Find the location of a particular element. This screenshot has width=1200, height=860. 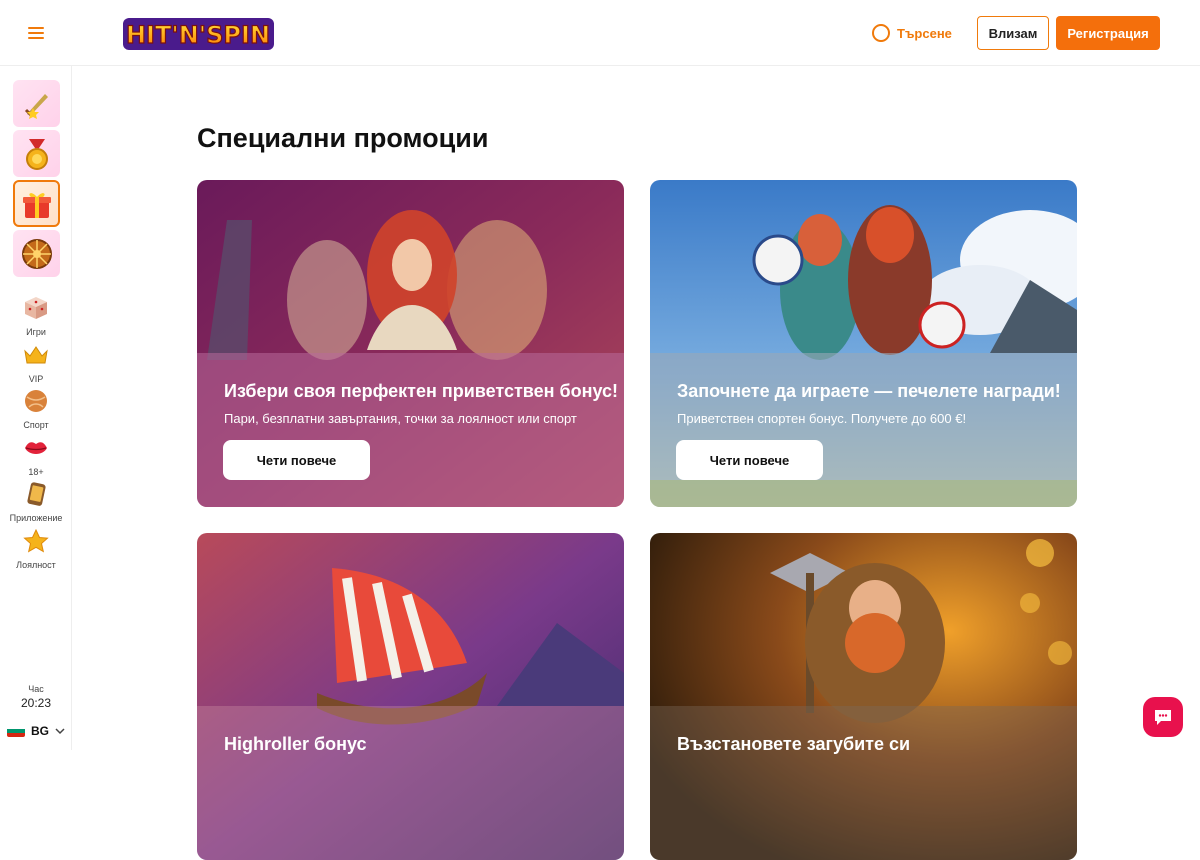

sidebar-item-sport: Спорт is located at coordinates (36, 409).